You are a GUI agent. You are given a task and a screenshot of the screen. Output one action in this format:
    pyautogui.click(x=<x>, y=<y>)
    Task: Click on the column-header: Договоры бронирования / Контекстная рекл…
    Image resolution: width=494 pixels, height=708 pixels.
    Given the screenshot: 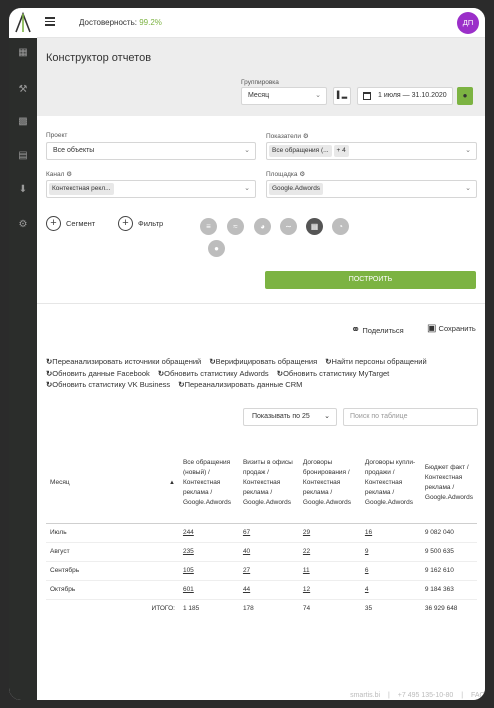 What is the action you would take?
    pyautogui.click(x=329, y=483)
    